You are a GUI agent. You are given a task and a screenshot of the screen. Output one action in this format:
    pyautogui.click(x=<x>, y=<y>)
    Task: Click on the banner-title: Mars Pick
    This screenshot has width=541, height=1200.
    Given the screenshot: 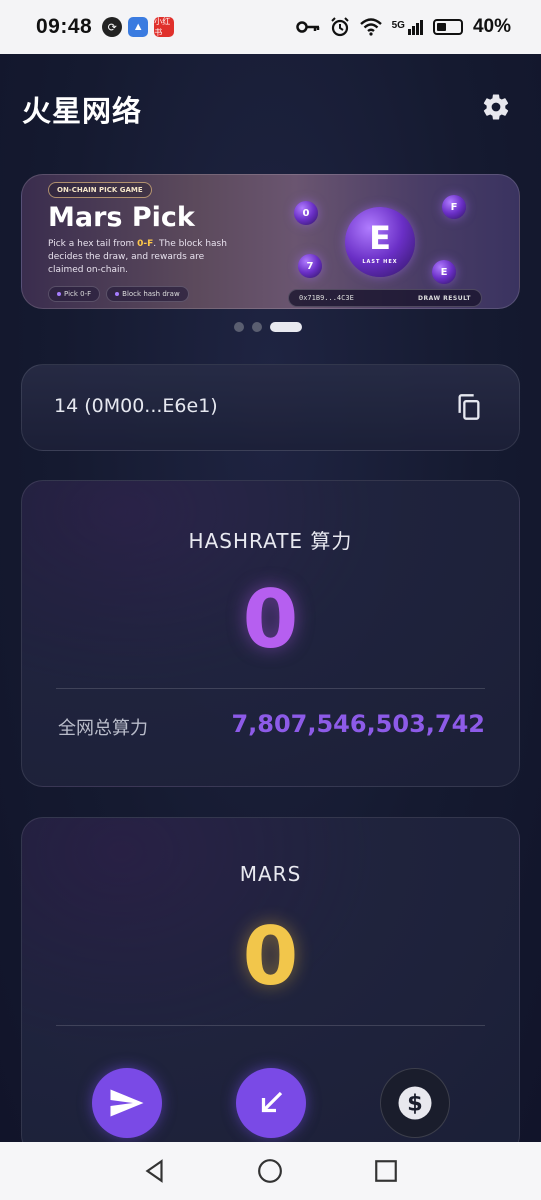 What is the action you would take?
    pyautogui.click(x=121, y=217)
    